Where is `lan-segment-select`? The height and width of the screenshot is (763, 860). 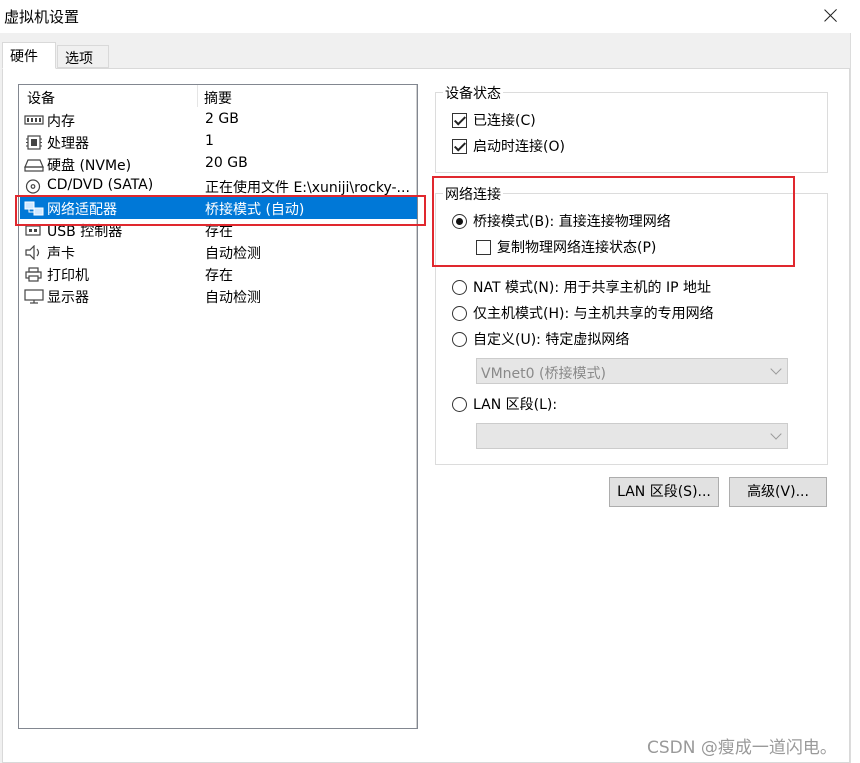 lan-segment-select is located at coordinates (632, 436).